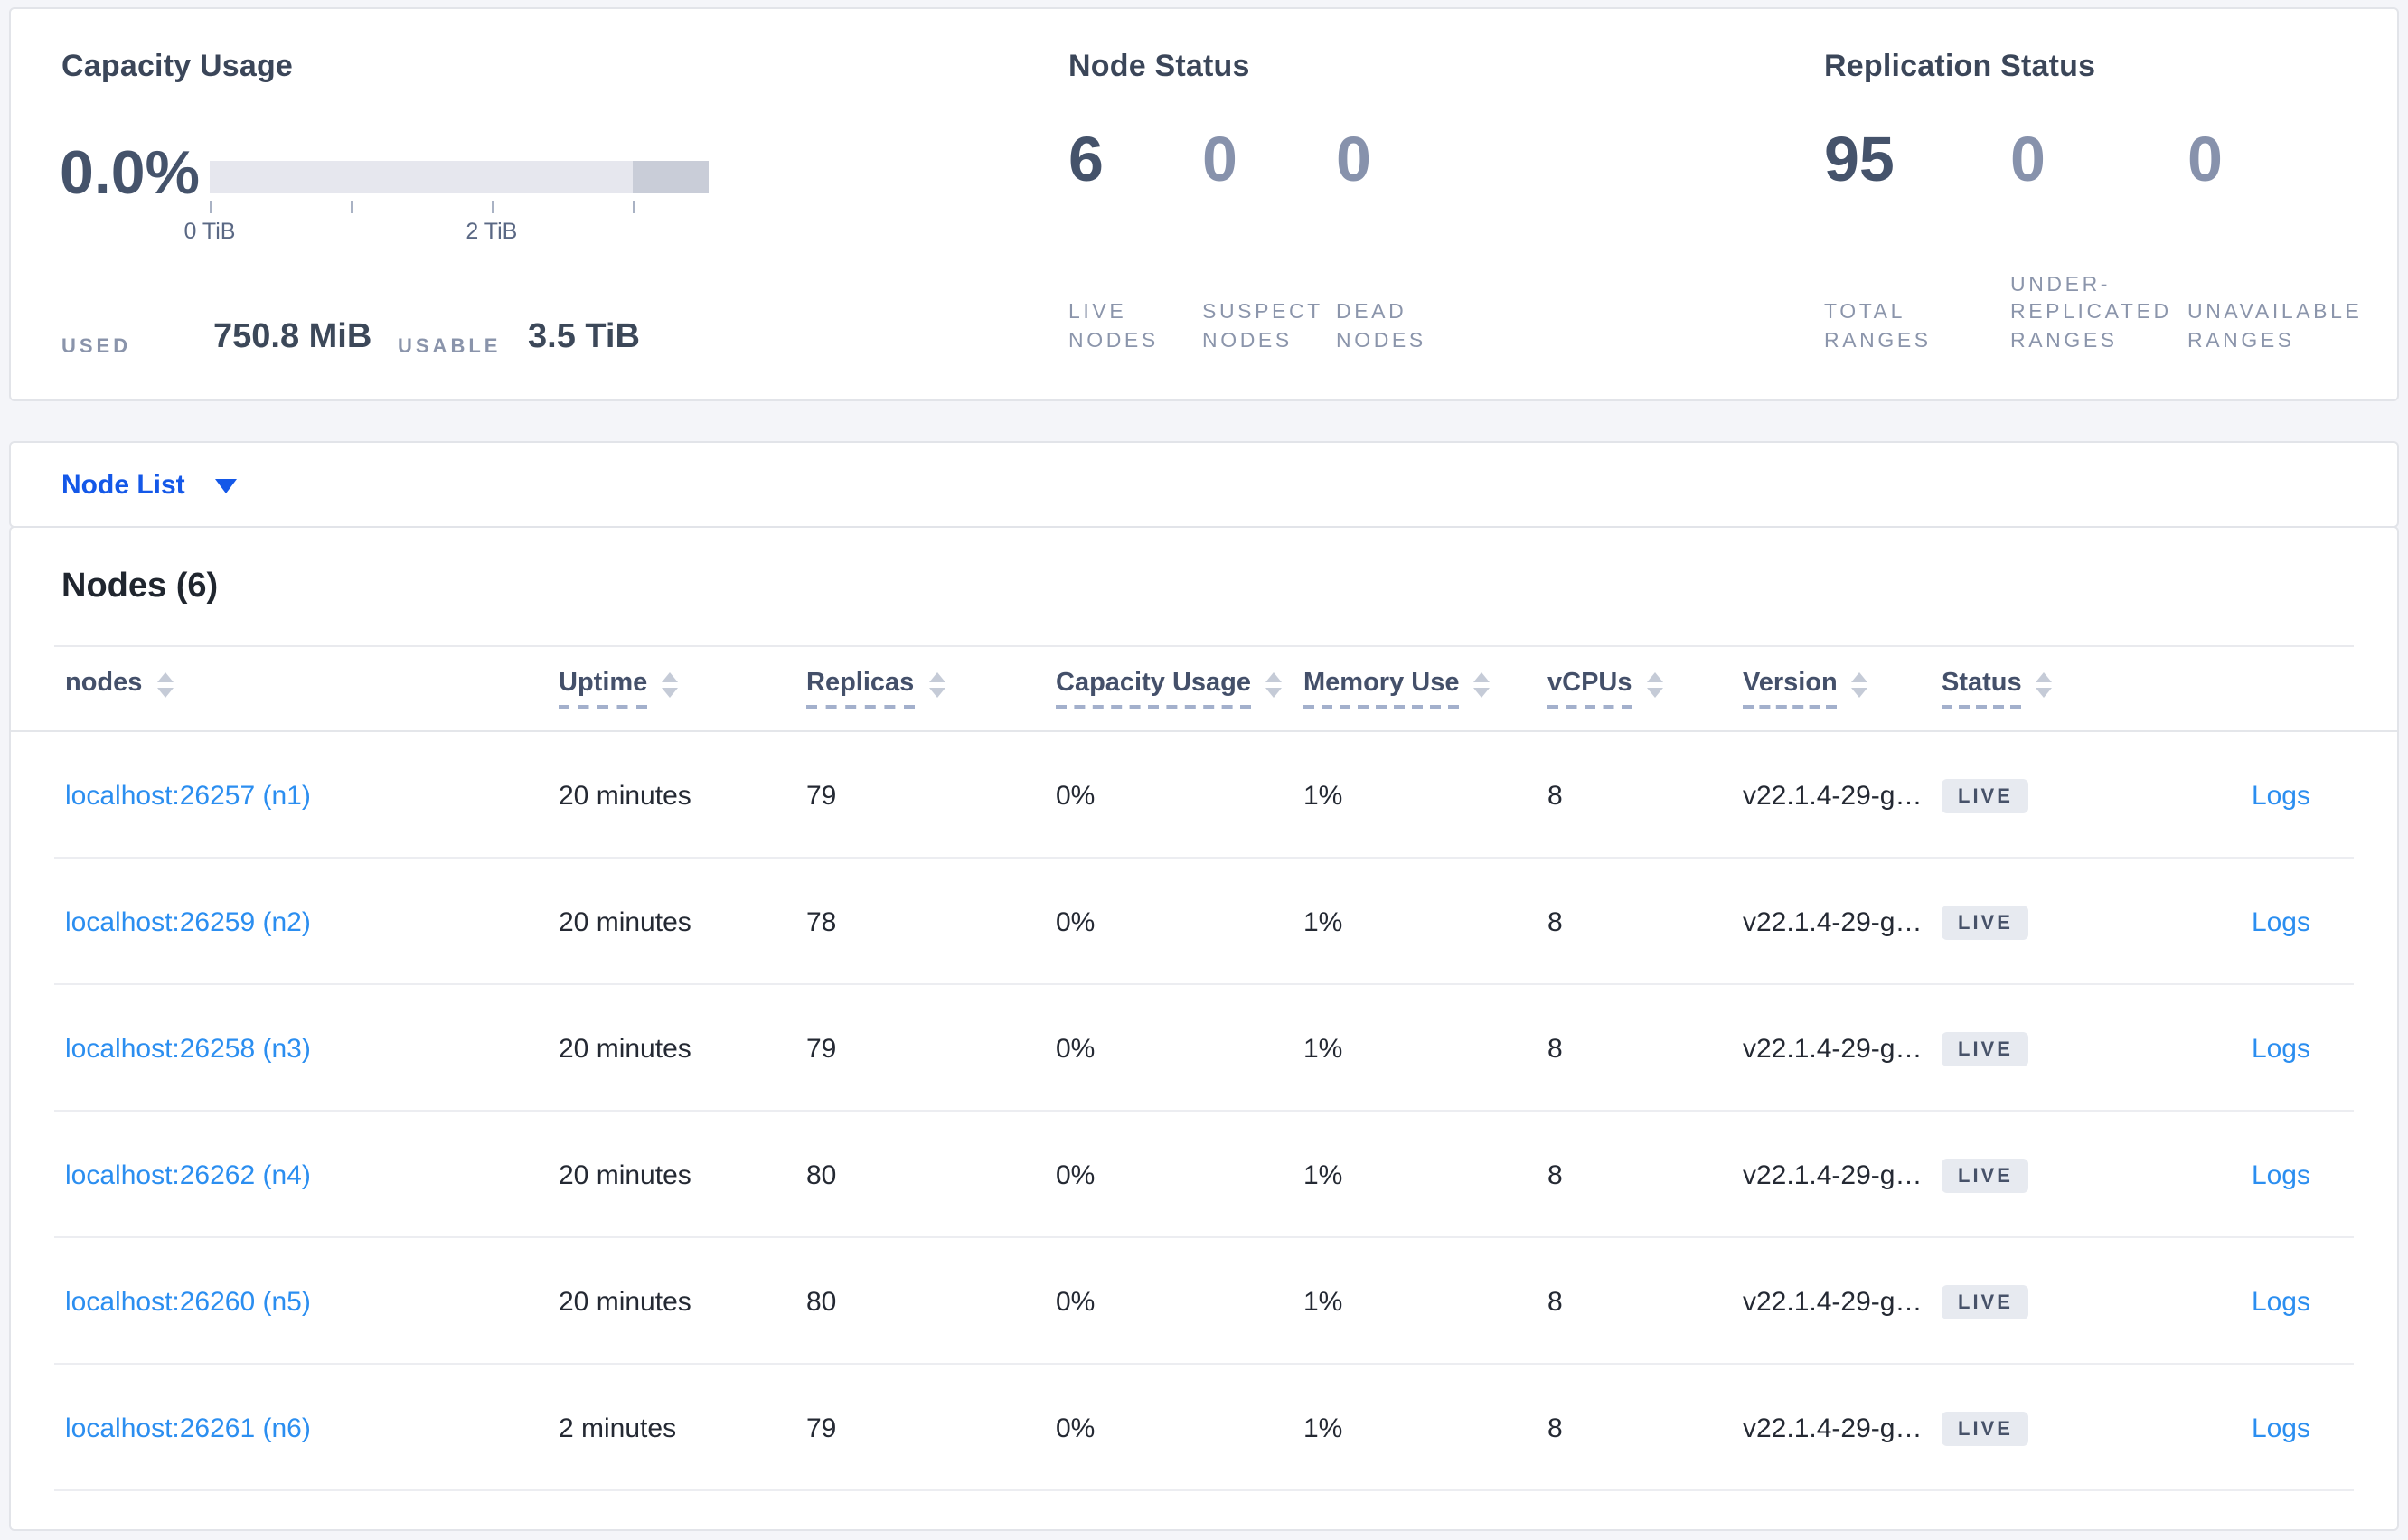  Describe the element at coordinates (312, 795) in the screenshot. I see `node-cell: localhost:26257 (n1)` at that location.